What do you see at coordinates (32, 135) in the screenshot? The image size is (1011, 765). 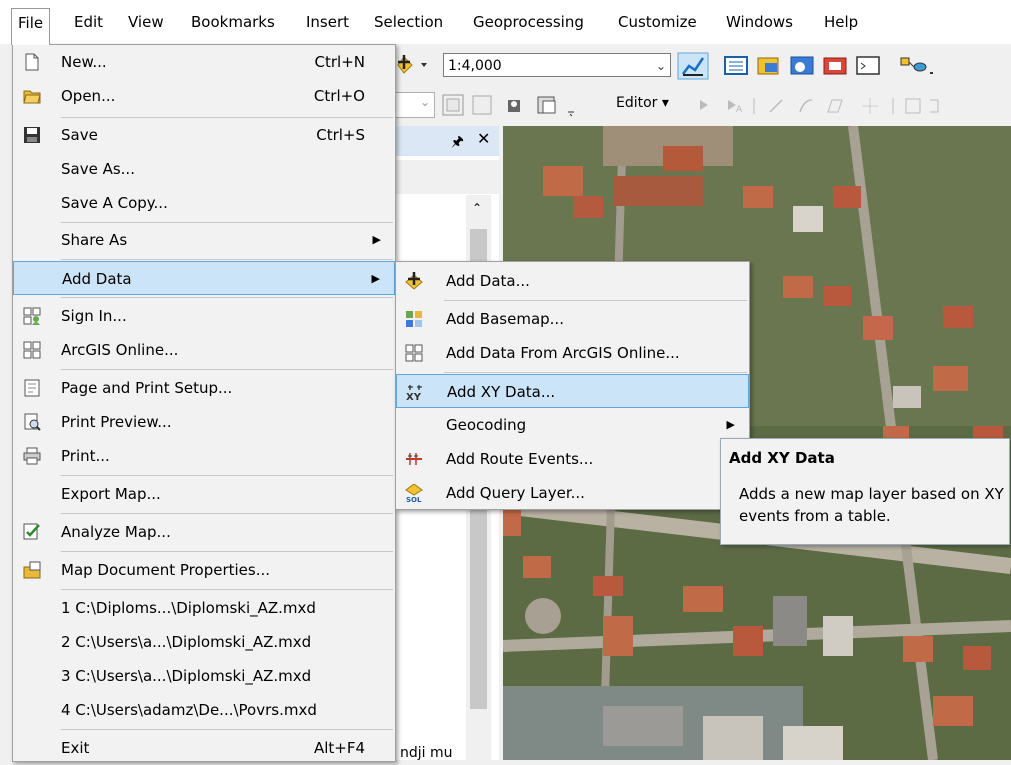 I see `save-disk-icon` at bounding box center [32, 135].